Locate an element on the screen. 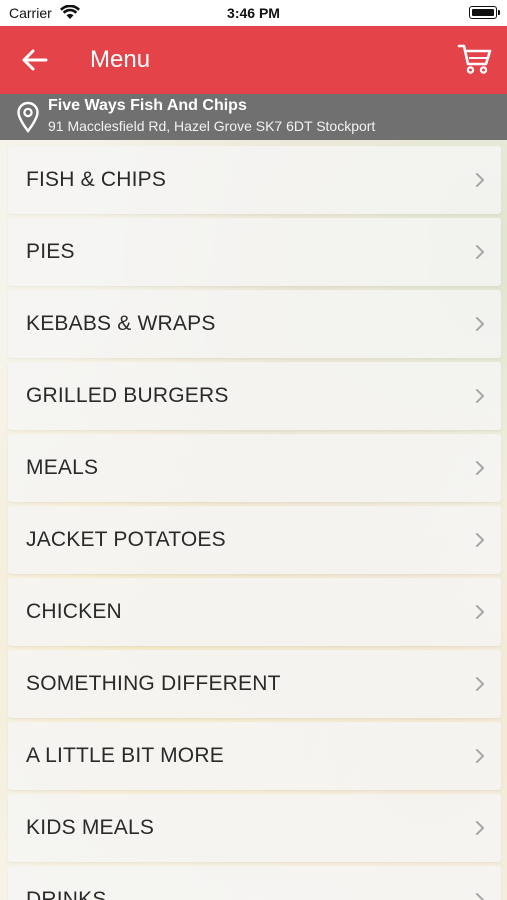 The width and height of the screenshot is (507, 900). menu-item-label: CHICKEN is located at coordinates (74, 611).